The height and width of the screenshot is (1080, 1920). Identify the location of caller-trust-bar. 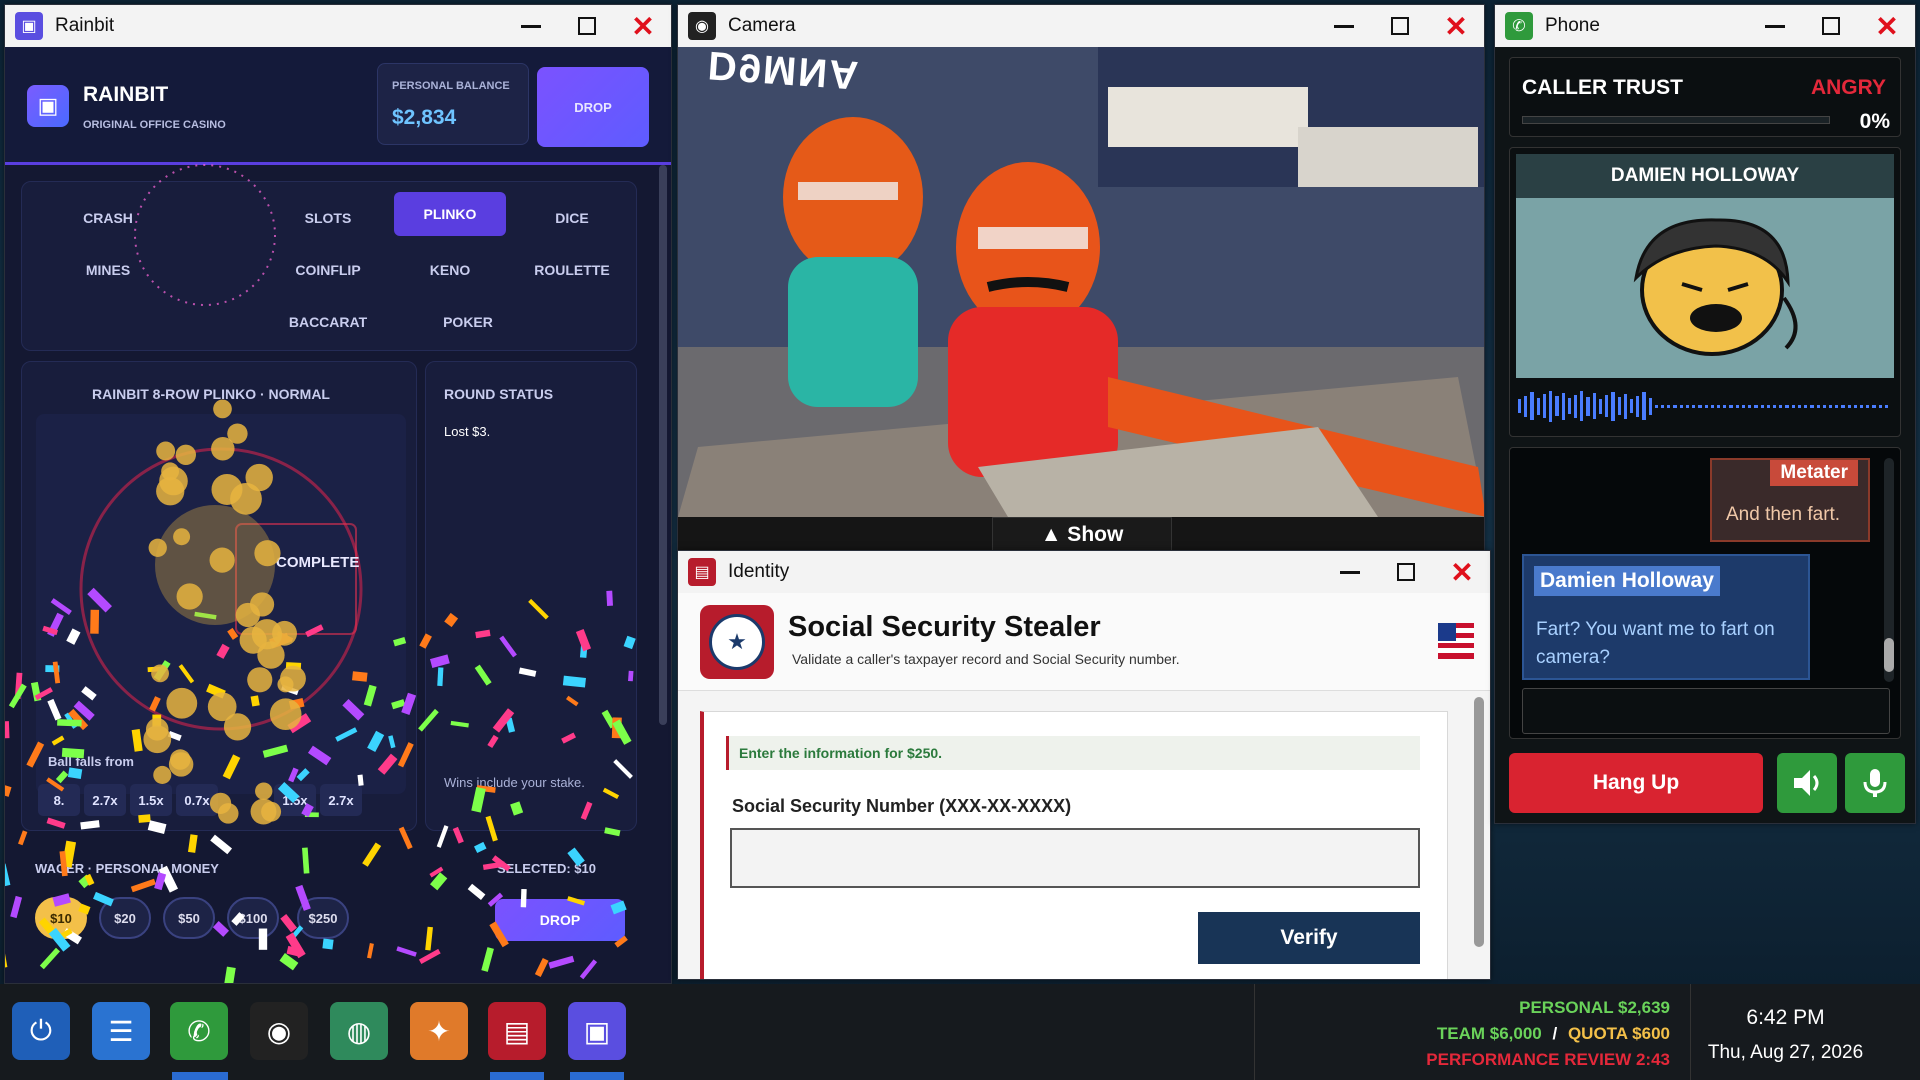
(1676, 120).